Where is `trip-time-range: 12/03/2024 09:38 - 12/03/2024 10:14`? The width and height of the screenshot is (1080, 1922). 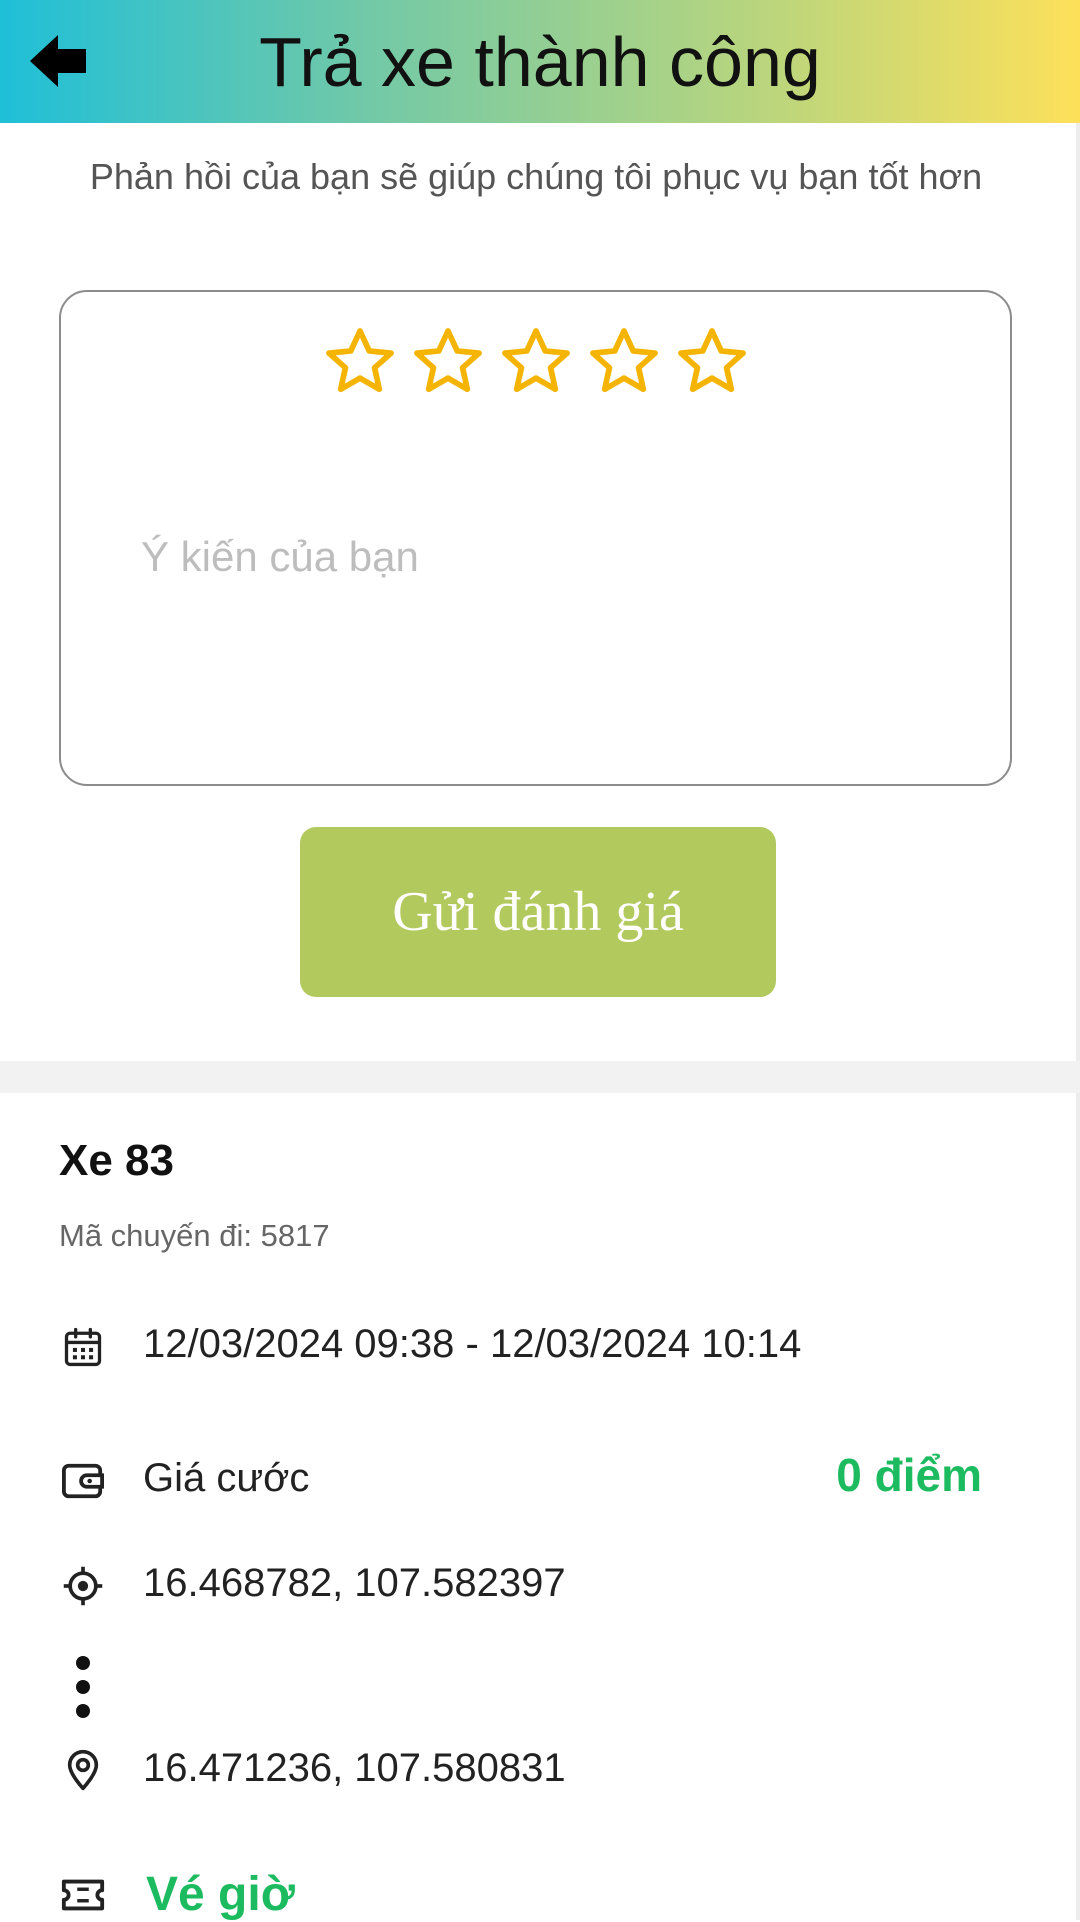 trip-time-range: 12/03/2024 09:38 - 12/03/2024 10:14 is located at coordinates (472, 1344).